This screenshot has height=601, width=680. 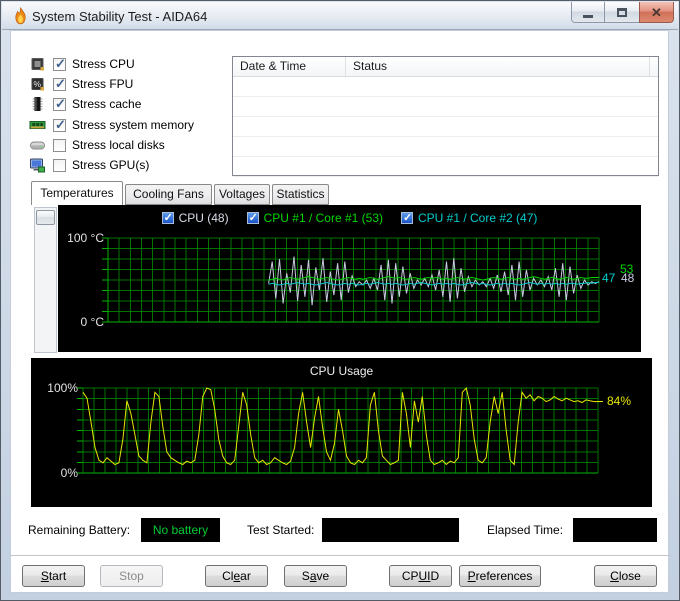 I want to click on fpu-icon: %, so click(x=37, y=84).